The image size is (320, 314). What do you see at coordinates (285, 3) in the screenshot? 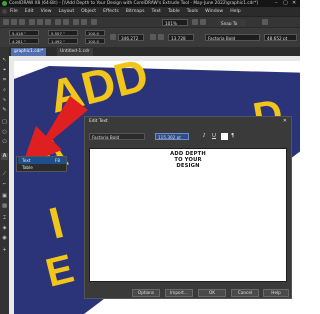
I see `maximize-button: ▢` at bounding box center [285, 3].